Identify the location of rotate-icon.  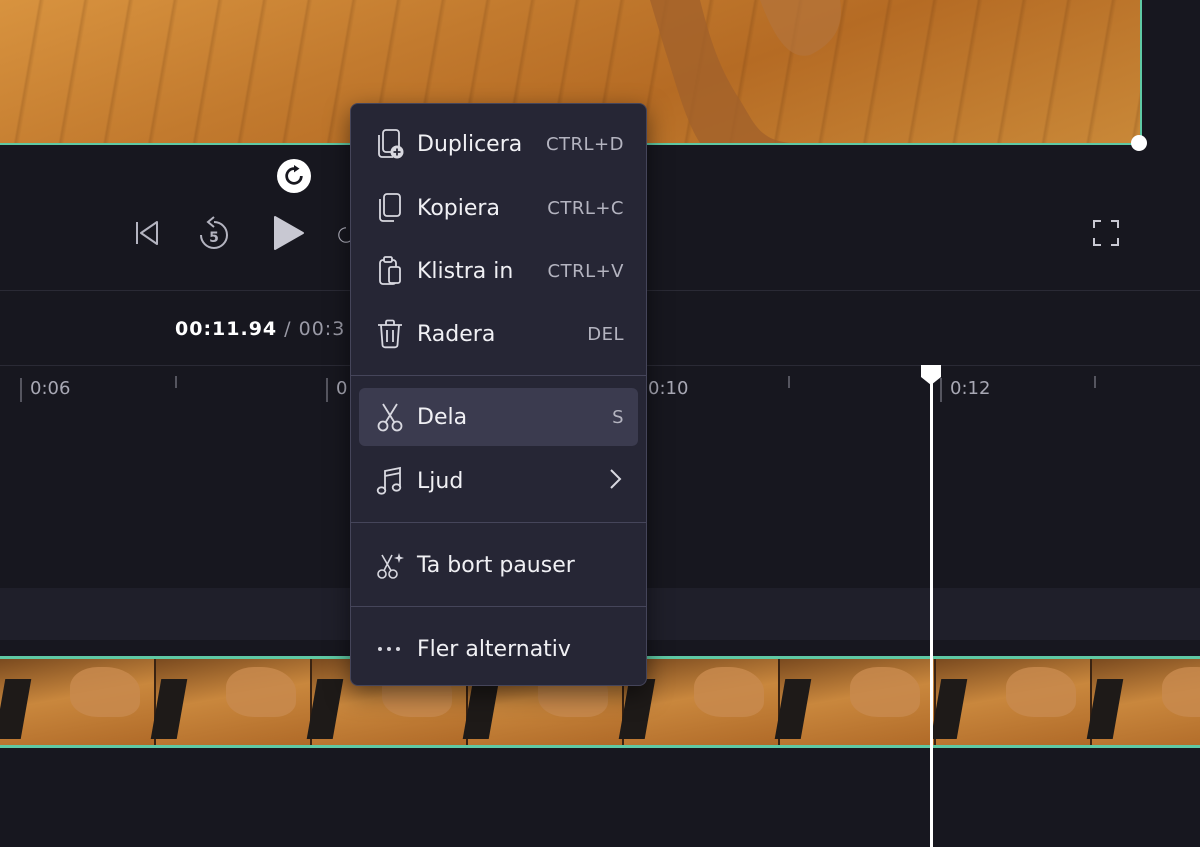
(294, 175).